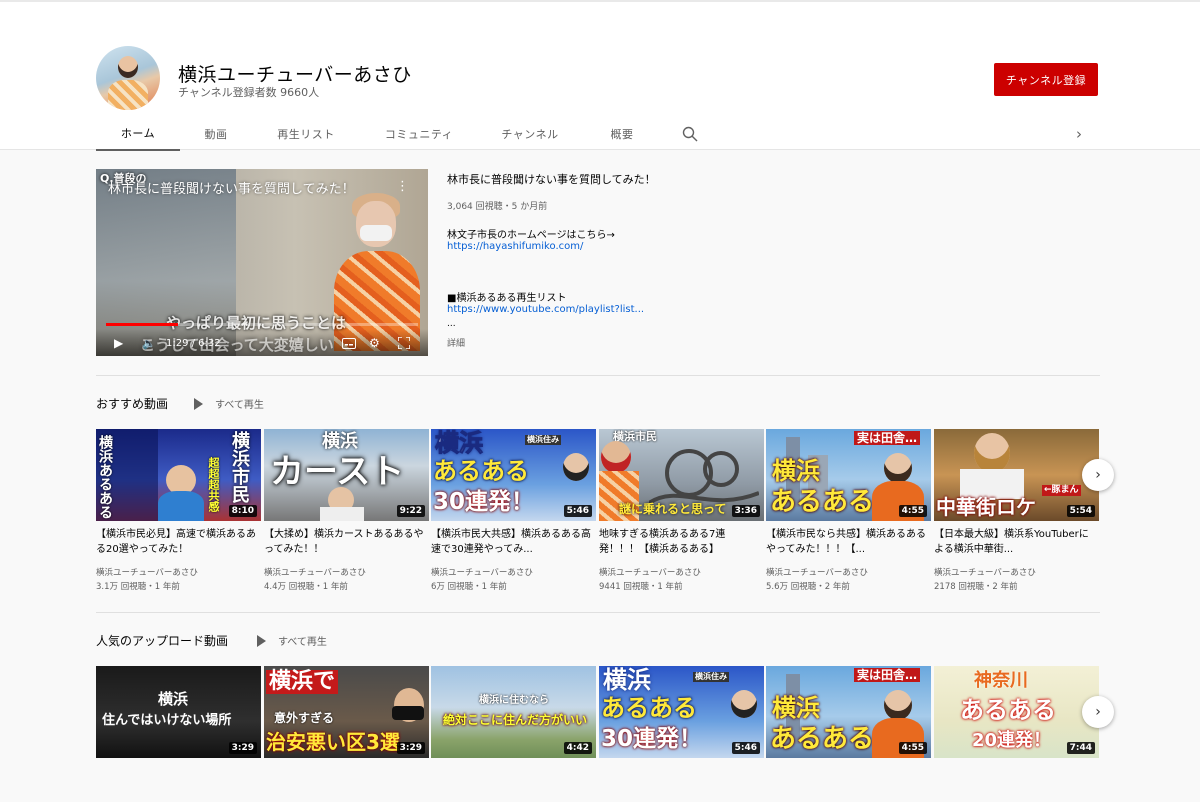 The image size is (1200, 802). Describe the element at coordinates (1001, 680) in the screenshot. I see `thumb-text: 神奈川` at that location.